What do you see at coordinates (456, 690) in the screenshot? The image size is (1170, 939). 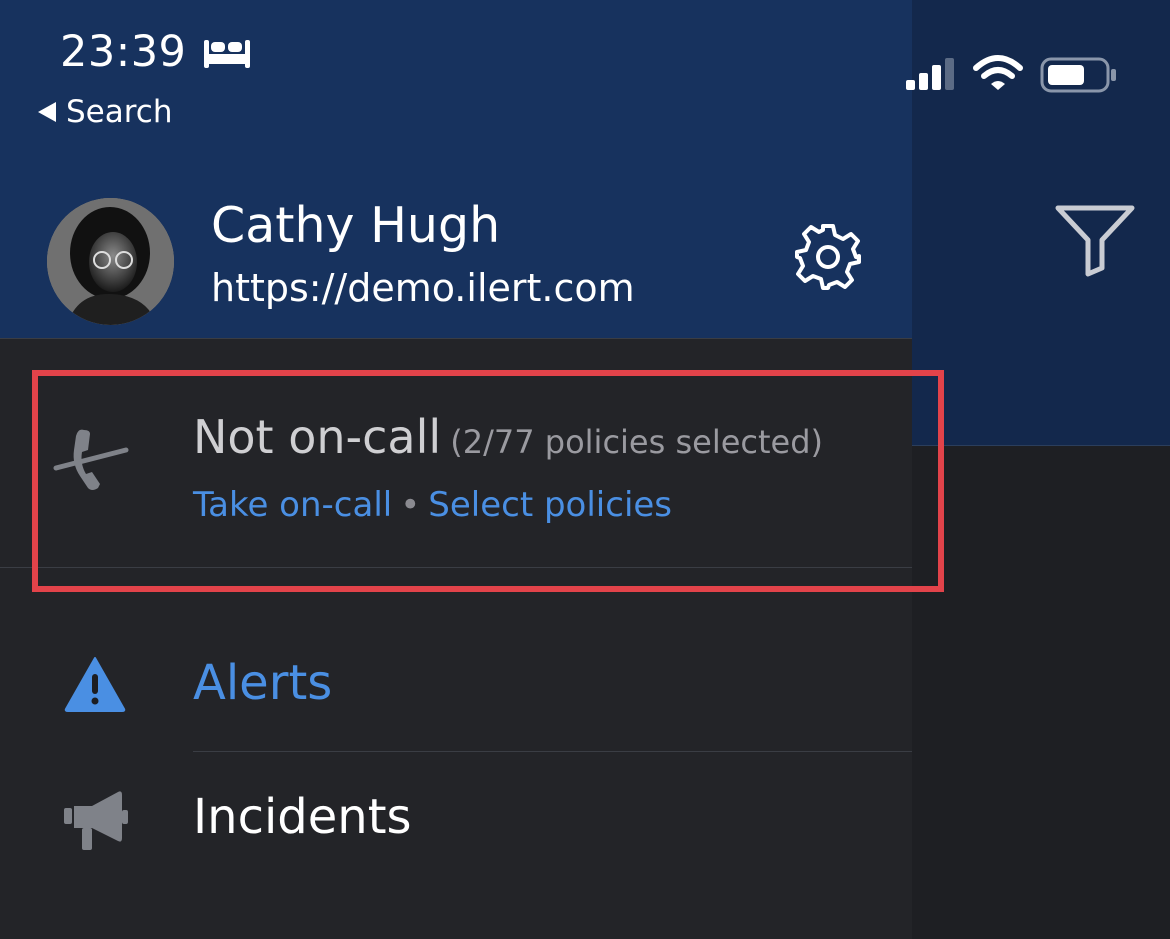 I see `menu-item-alerts: Alerts` at bounding box center [456, 690].